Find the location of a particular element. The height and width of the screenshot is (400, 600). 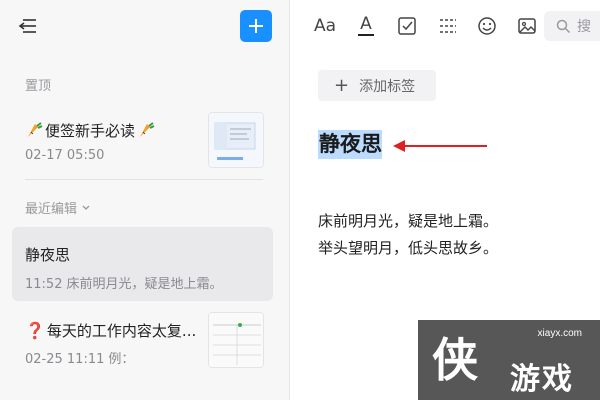

divider-icon is located at coordinates (448, 26).